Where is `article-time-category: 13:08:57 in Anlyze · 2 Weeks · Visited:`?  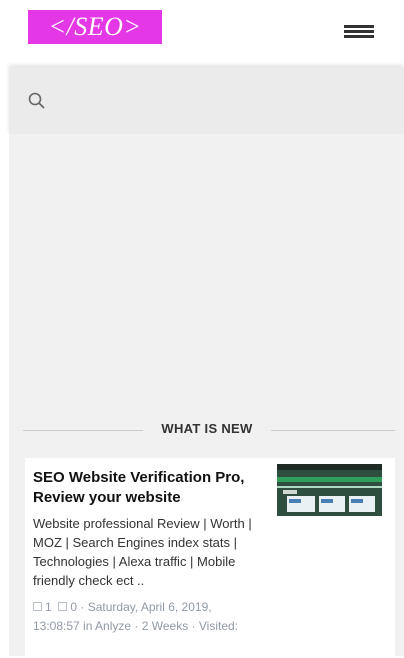
article-time-category: 13:08:57 in Anlyze · 2 Weeks · Visited: is located at coordinates (136, 626).